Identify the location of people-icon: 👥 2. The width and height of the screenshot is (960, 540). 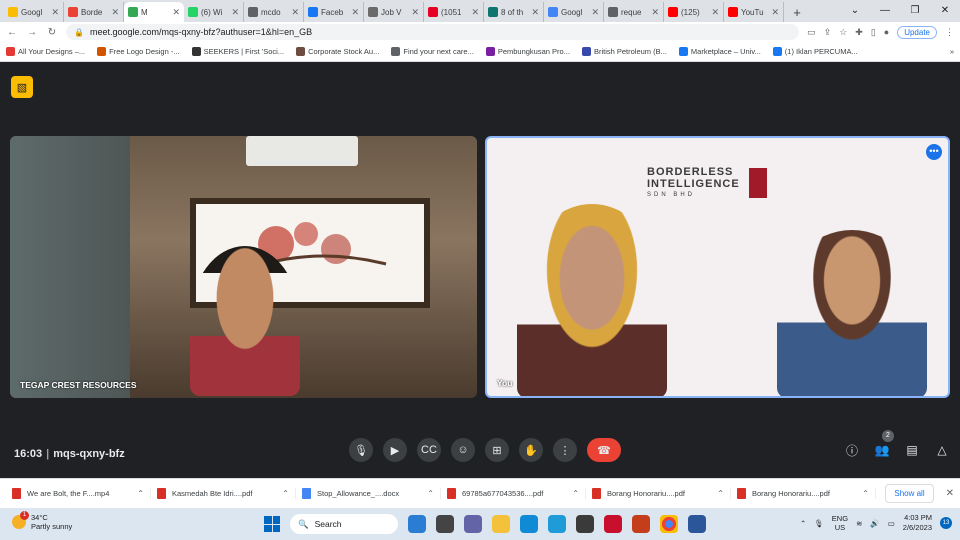
(884, 446).